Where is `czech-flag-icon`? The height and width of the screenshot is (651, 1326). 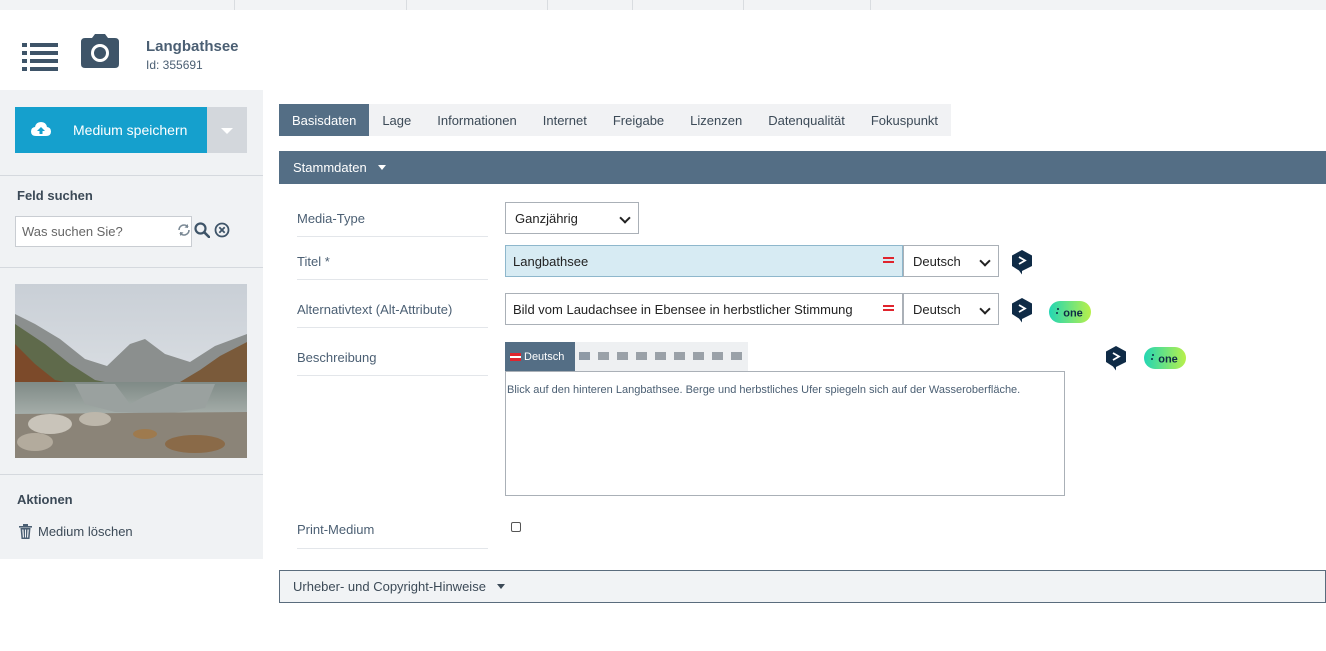
czech-flag-icon is located at coordinates (660, 356).